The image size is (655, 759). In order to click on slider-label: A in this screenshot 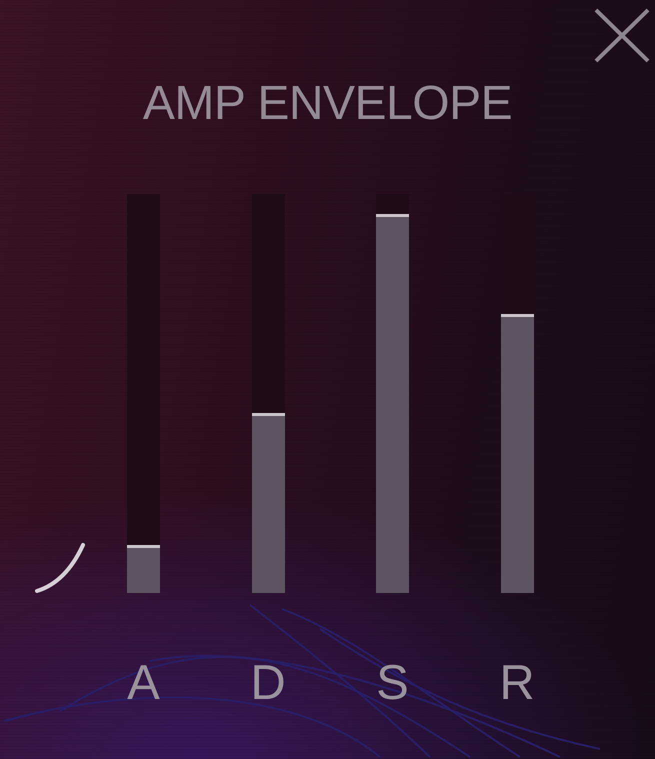, I will do `click(143, 683)`.